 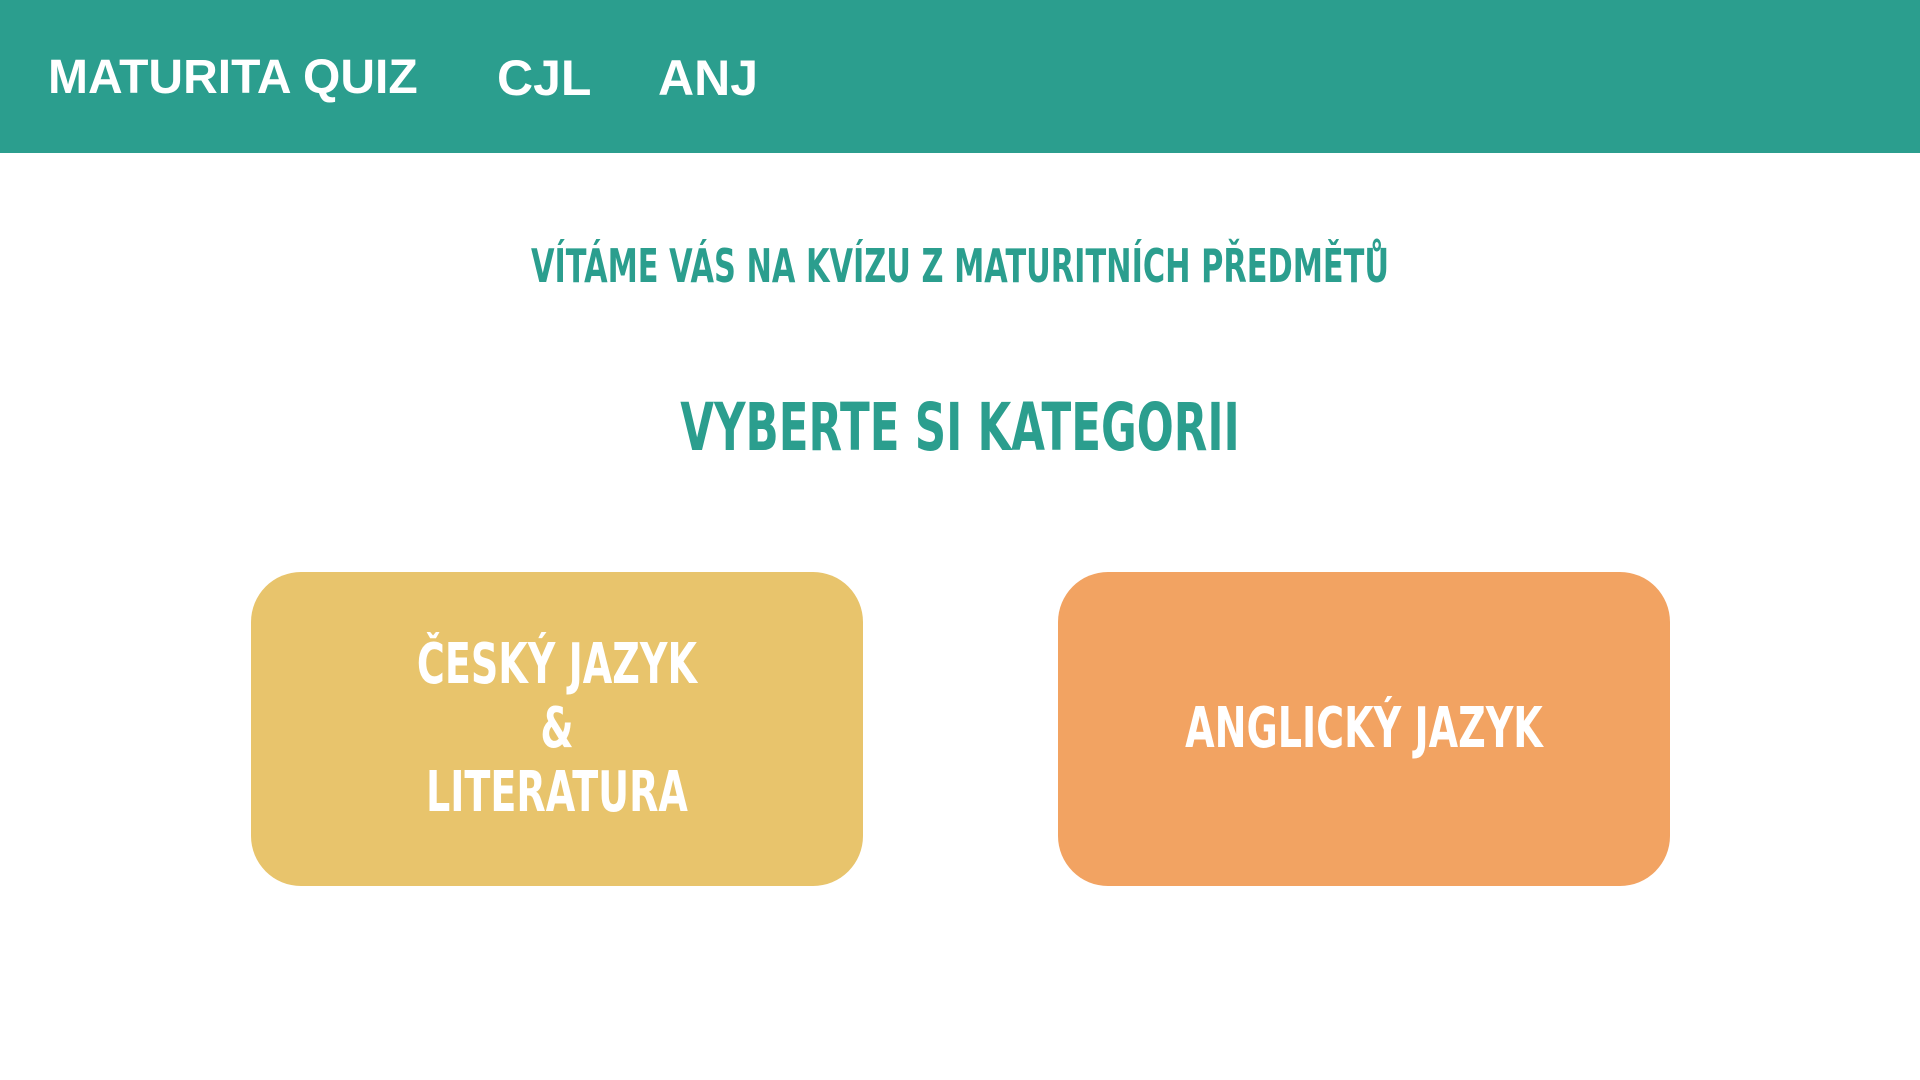 What do you see at coordinates (233, 78) in the screenshot?
I see `site-logo: MATURITA QUIZ` at bounding box center [233, 78].